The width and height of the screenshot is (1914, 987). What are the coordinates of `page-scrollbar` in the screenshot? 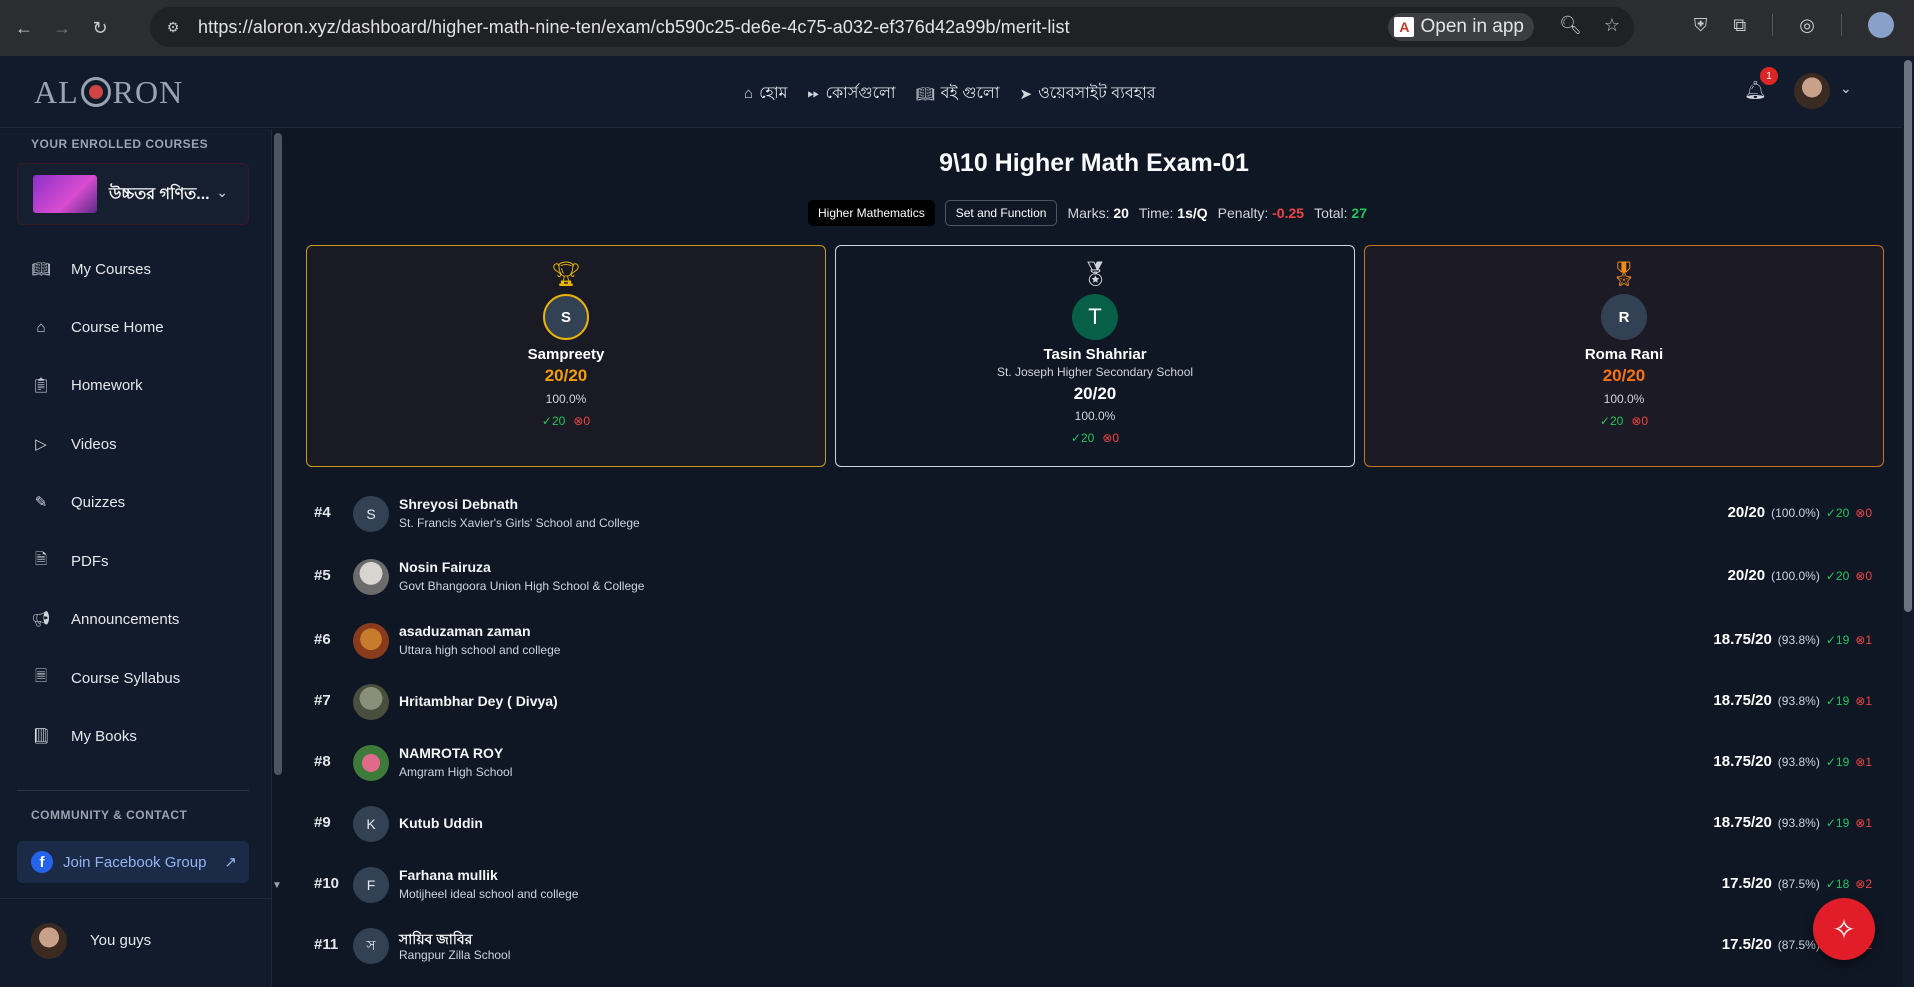 It's located at (1908, 336).